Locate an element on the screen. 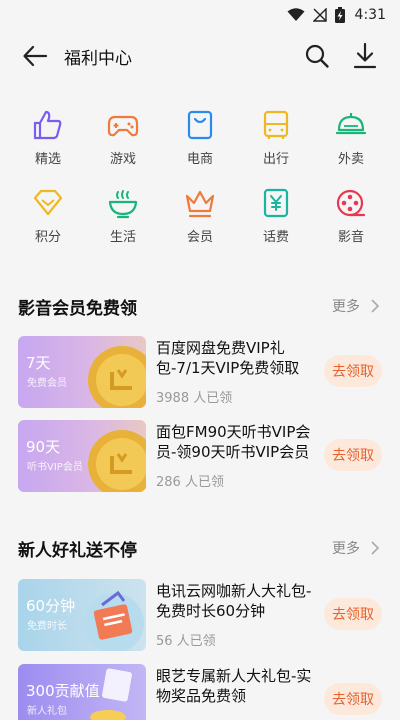 This screenshot has width=400, height=720. thumb-caption: 免费时长 is located at coordinates (47, 626).